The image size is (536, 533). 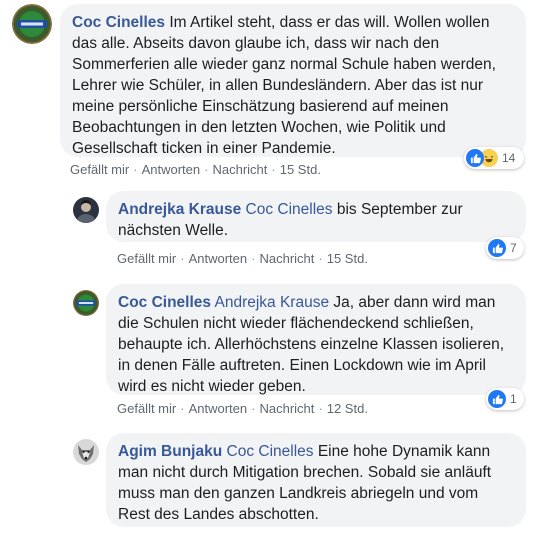 What do you see at coordinates (513, 248) in the screenshot?
I see `reaction-count: 7` at bounding box center [513, 248].